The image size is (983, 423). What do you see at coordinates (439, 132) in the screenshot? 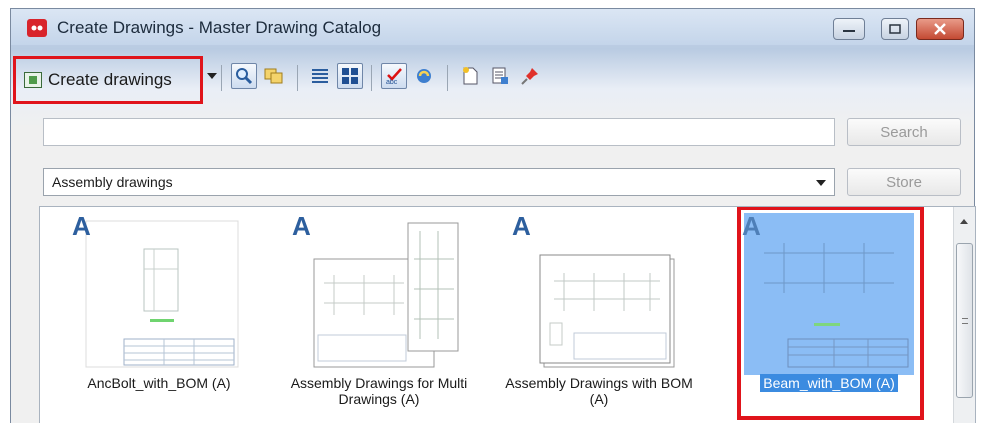
I see `search-input` at bounding box center [439, 132].